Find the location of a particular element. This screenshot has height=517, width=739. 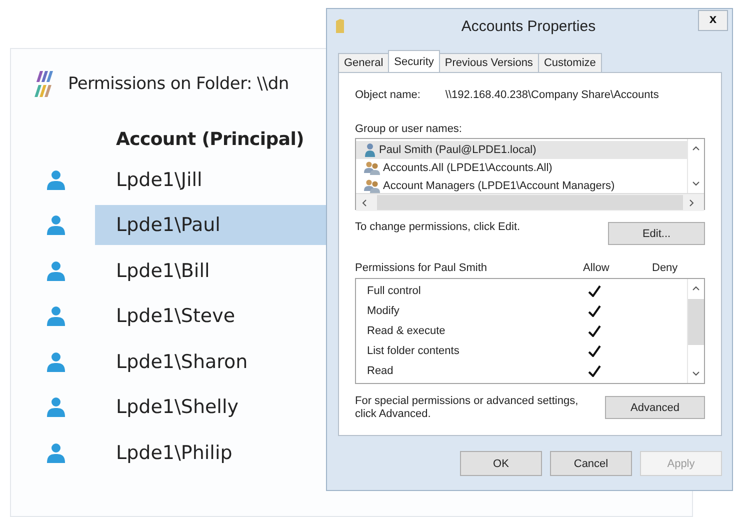

tab: Customize is located at coordinates (570, 62).